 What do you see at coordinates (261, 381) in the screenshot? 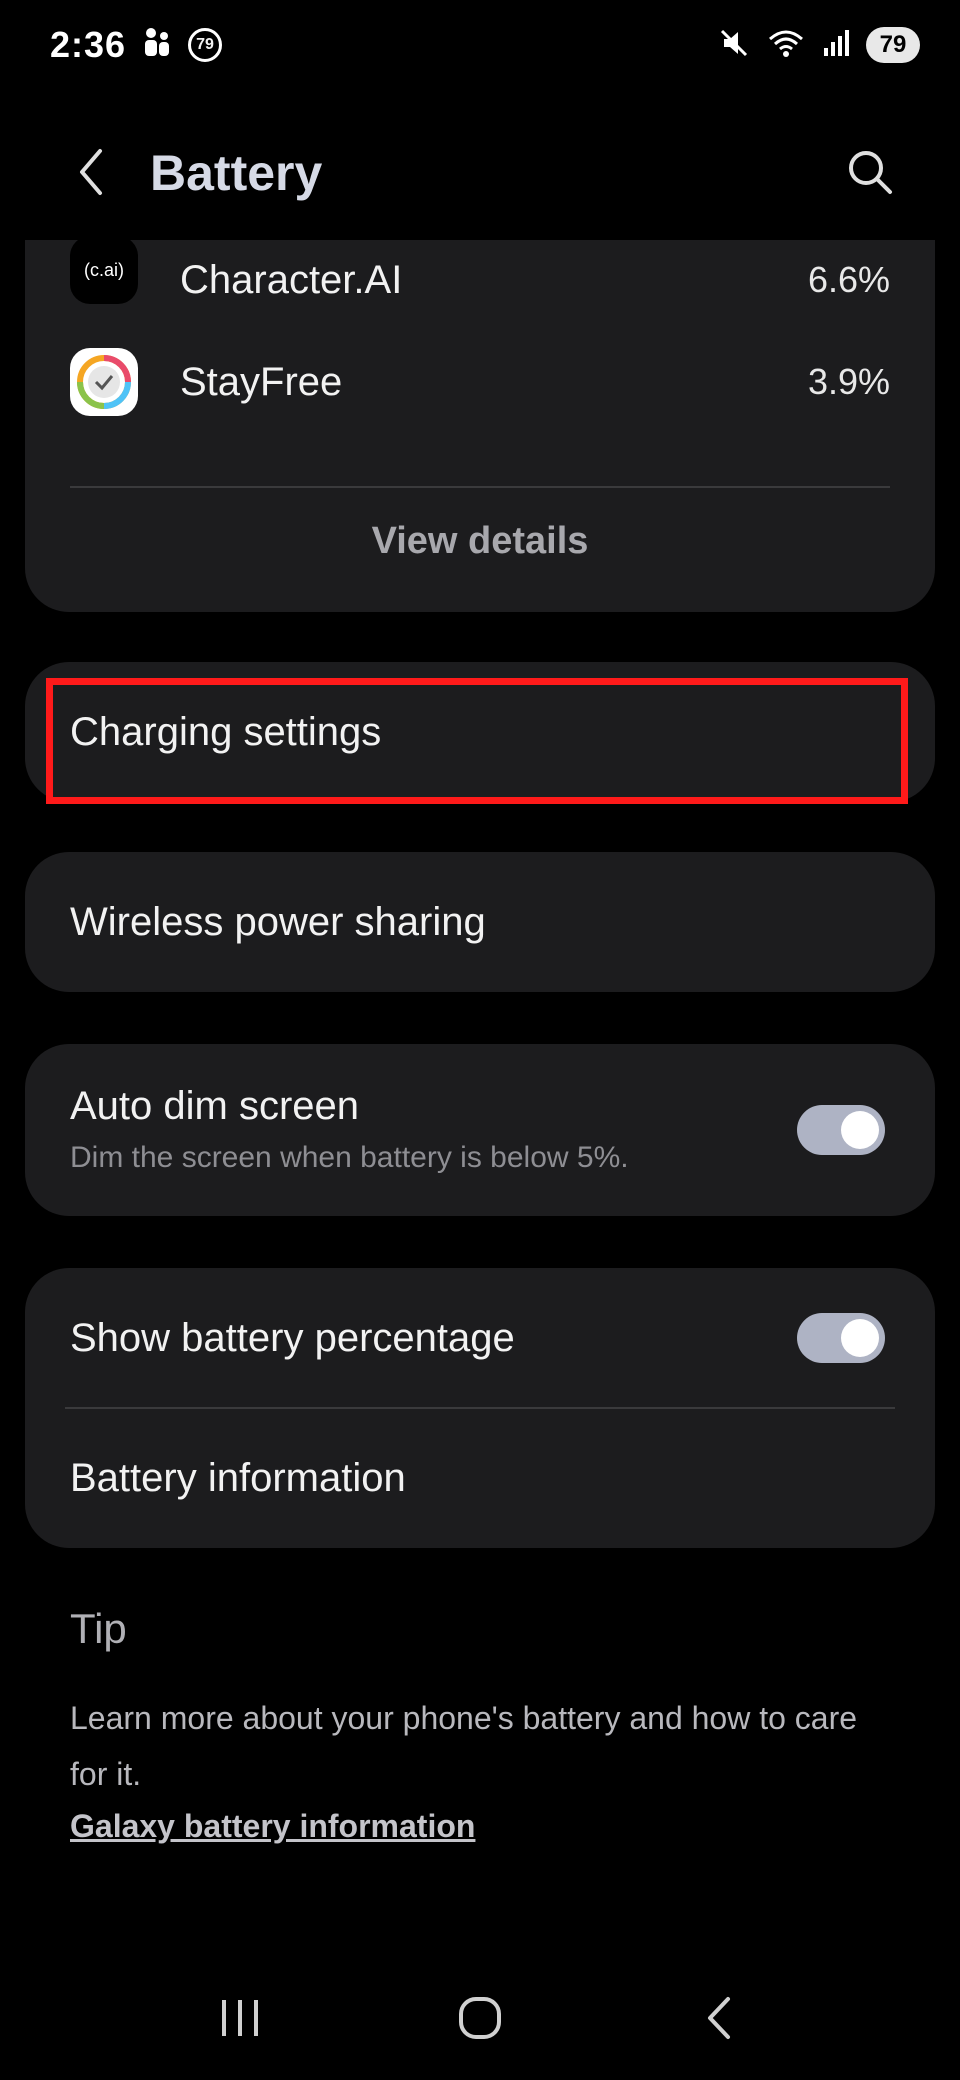
I see `app-name: StayFree` at bounding box center [261, 381].